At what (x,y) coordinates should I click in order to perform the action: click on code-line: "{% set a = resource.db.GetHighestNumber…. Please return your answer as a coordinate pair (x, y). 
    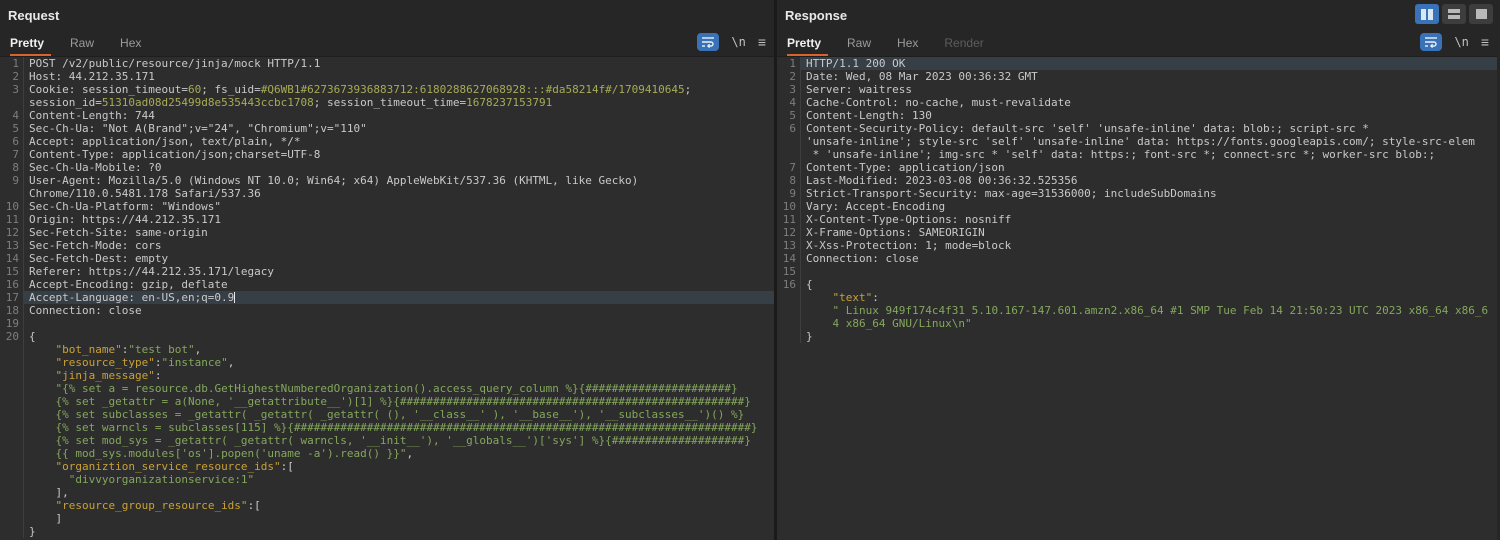
    Looking at the image, I should click on (387, 388).